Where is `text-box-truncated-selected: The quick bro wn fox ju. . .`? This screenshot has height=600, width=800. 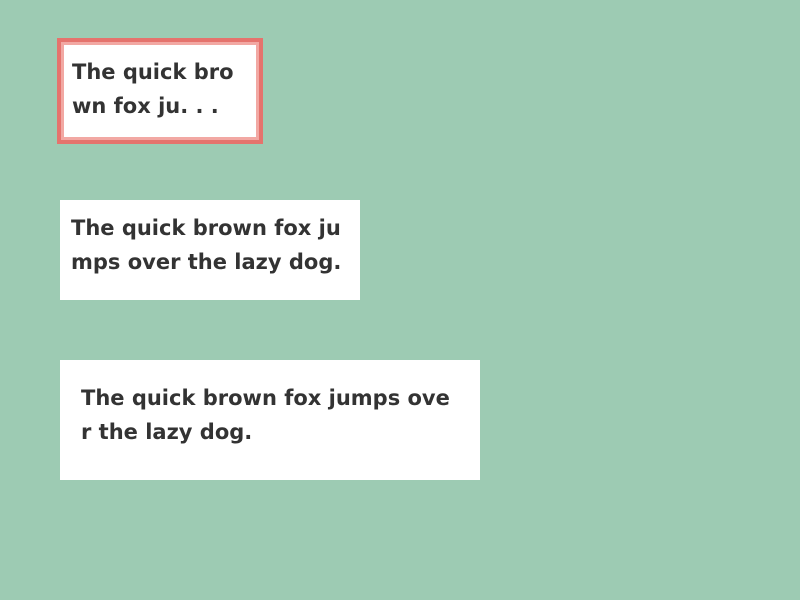 text-box-truncated-selected: The quick bro wn fox ju. . . is located at coordinates (160, 91).